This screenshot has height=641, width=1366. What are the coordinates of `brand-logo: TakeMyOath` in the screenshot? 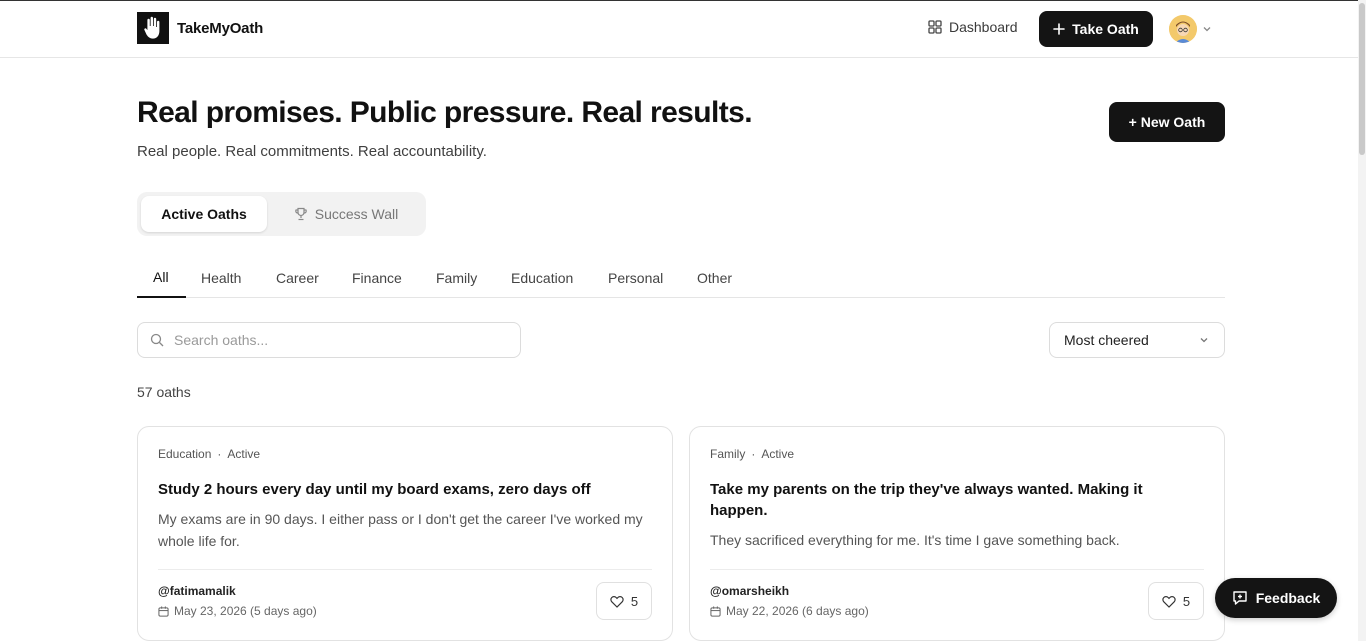 It's located at (200, 28).